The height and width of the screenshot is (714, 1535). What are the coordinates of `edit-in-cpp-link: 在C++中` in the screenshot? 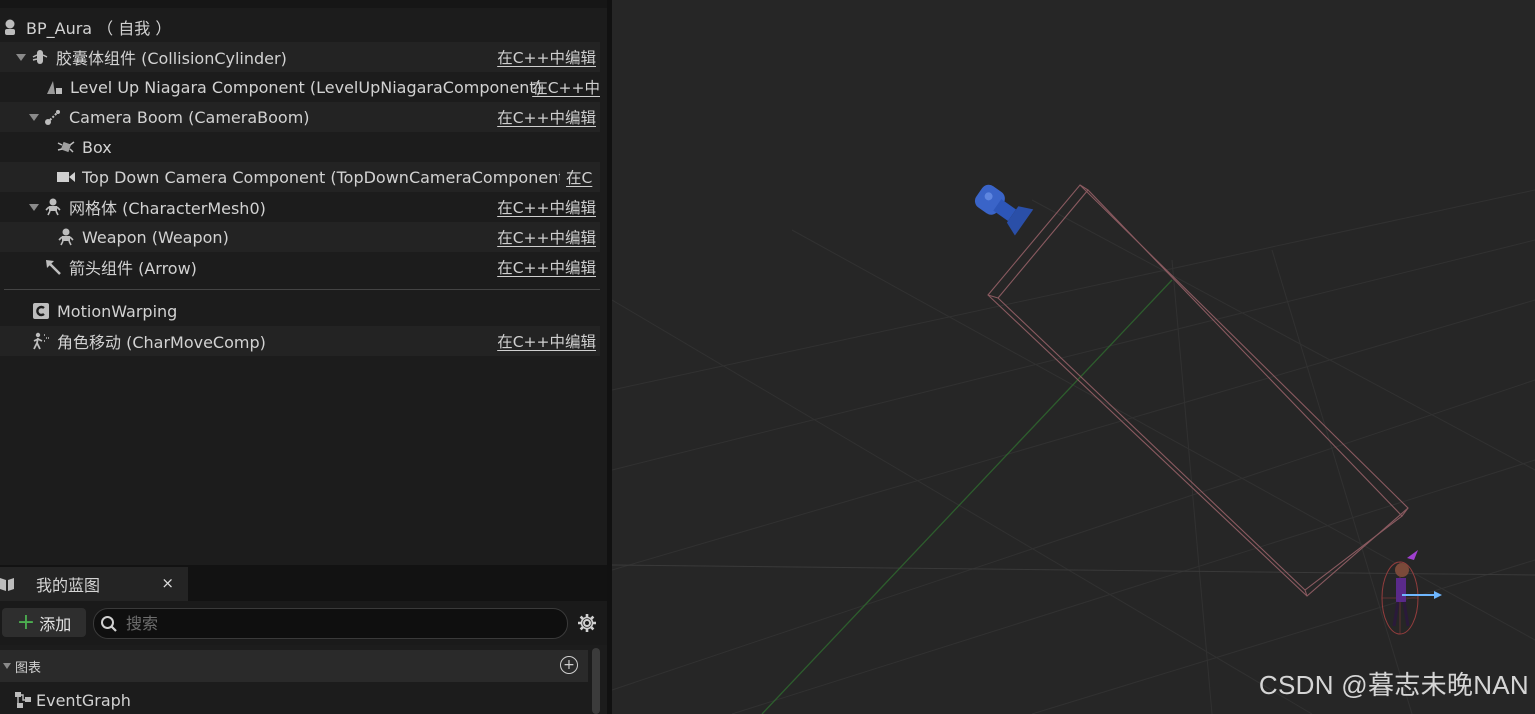 It's located at (563, 87).